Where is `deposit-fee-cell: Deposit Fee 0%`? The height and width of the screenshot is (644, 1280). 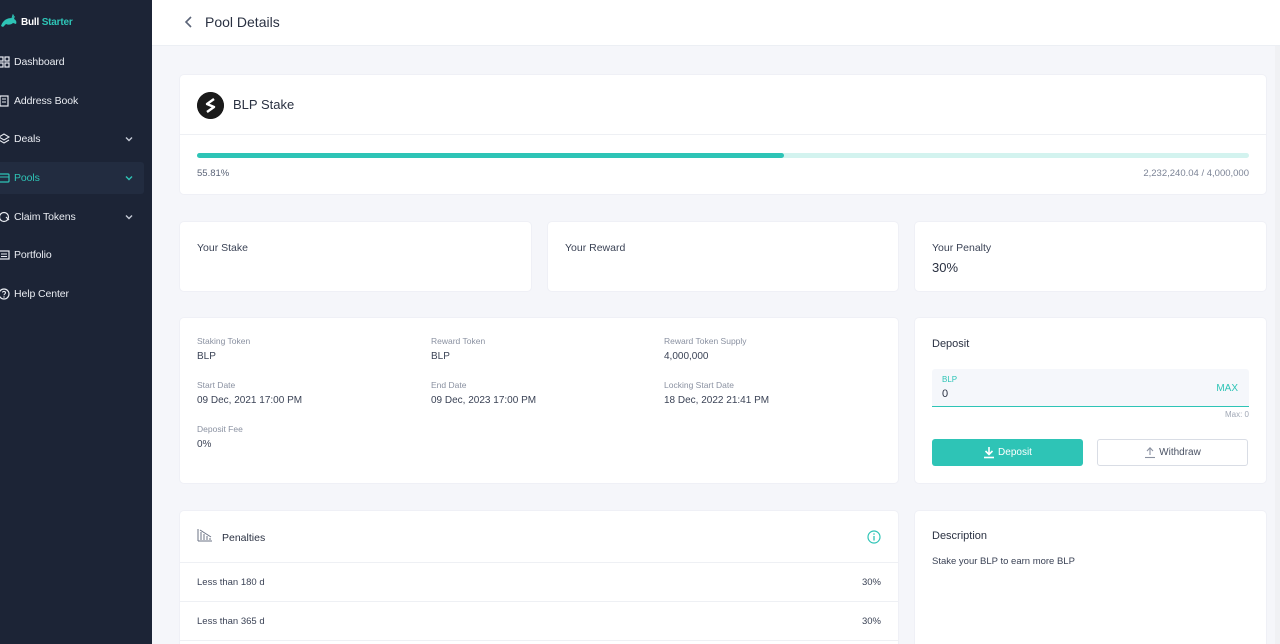
deposit-fee-cell: Deposit Fee 0% is located at coordinates (220, 437).